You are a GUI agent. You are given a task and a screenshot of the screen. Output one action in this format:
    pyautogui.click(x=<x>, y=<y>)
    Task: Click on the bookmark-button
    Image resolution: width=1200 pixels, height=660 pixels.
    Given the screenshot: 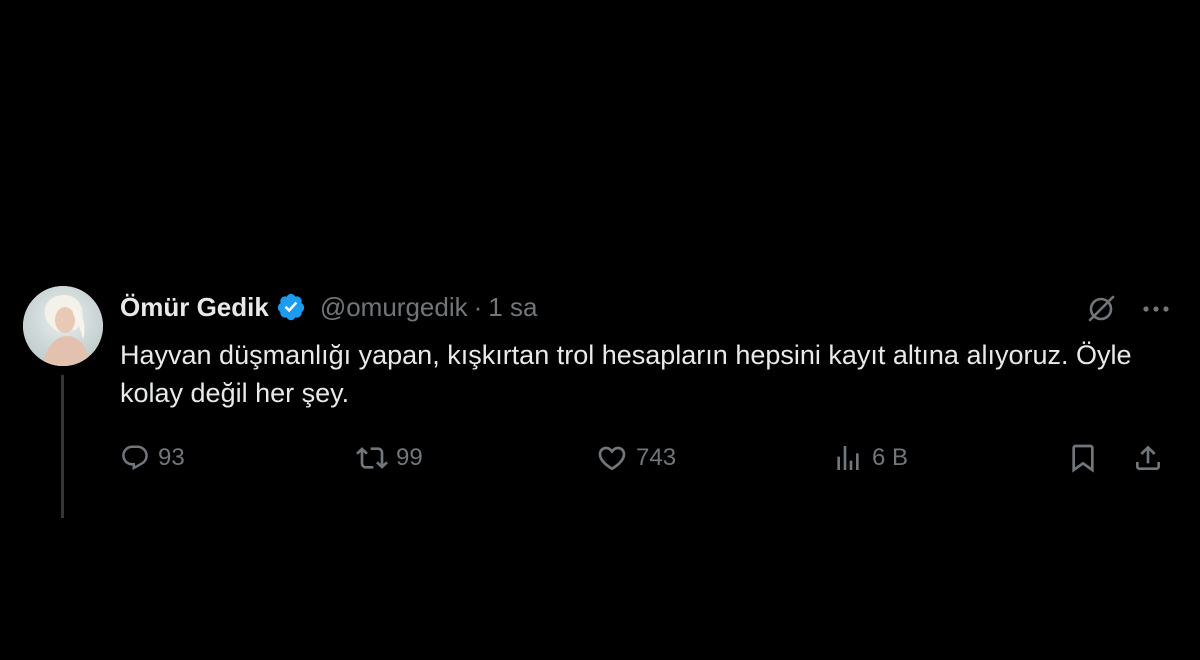 What is the action you would take?
    pyautogui.click(x=1083, y=458)
    